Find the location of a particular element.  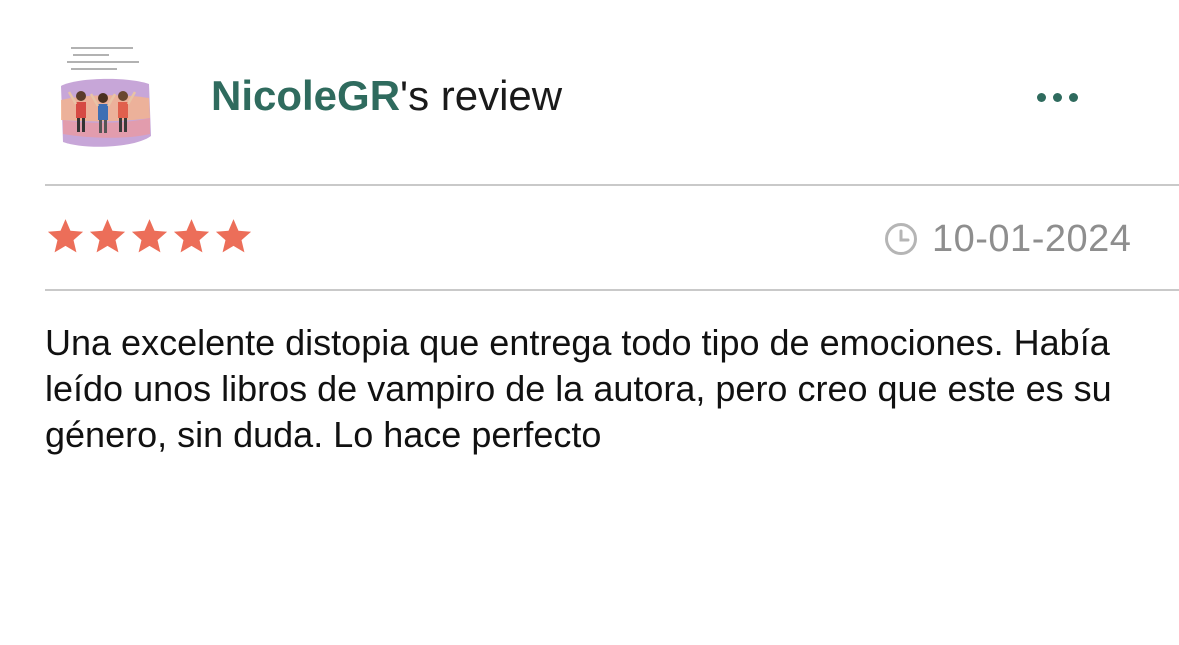

ellipsis-icon is located at coordinates (1041, 97).